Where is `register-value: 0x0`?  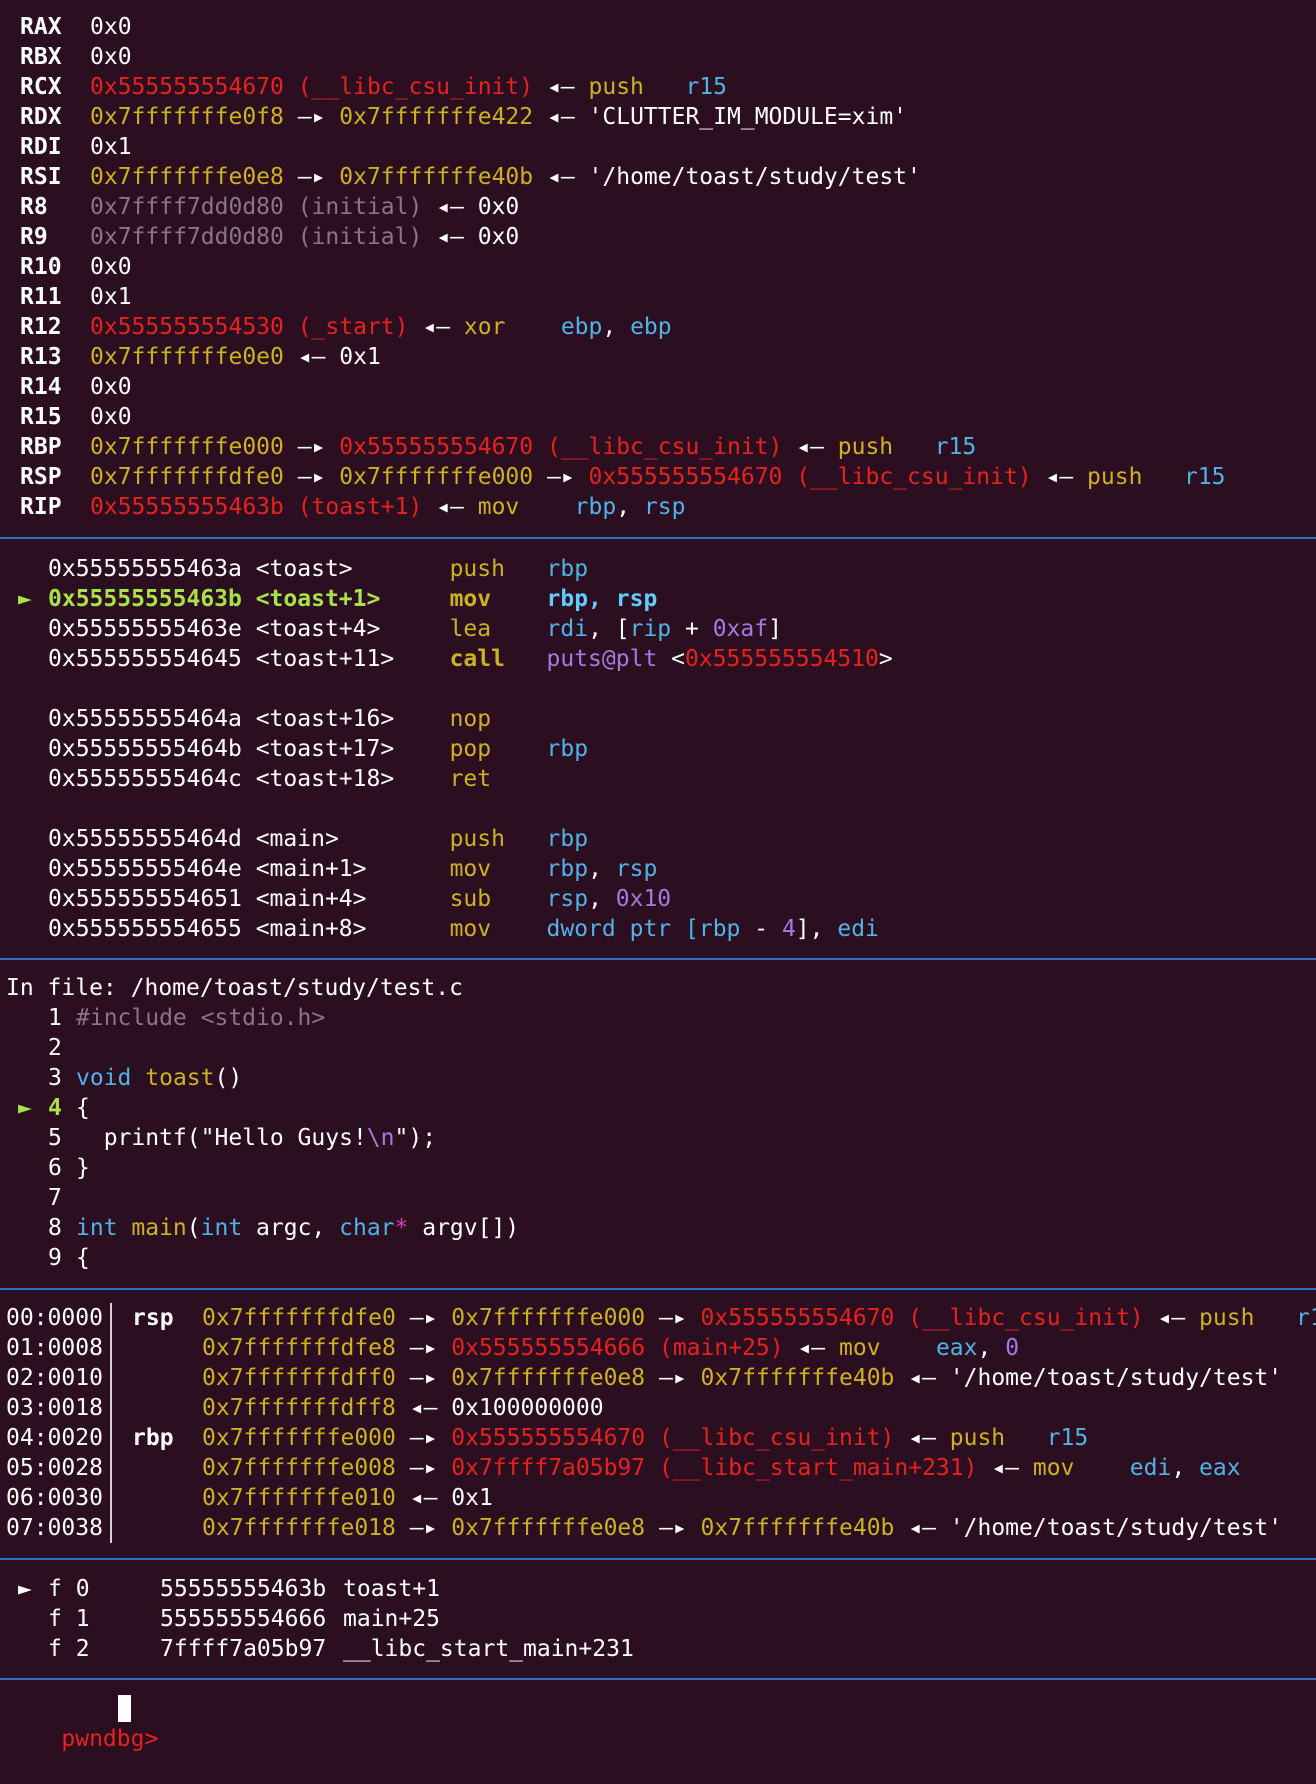 register-value: 0x0 is located at coordinates (111, 417).